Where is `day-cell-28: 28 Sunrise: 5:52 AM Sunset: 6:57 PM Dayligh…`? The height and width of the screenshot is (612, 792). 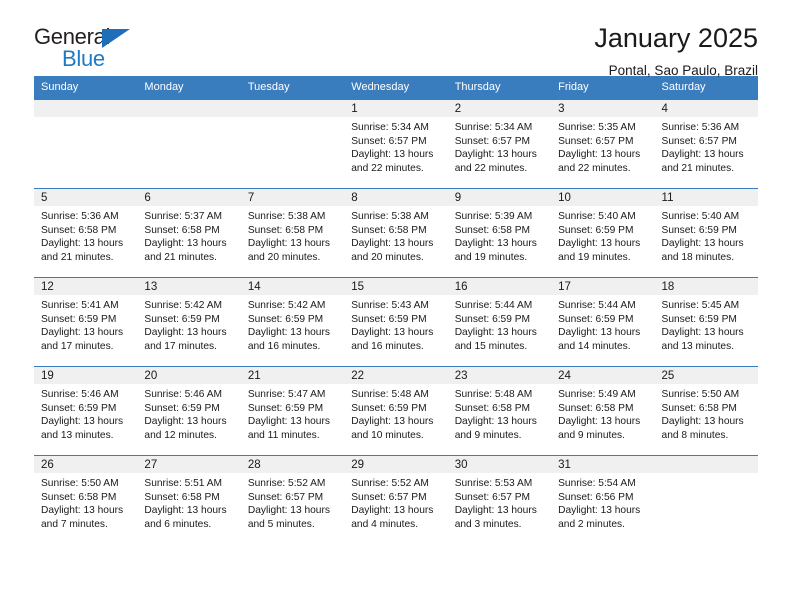 day-cell-28: 28 Sunrise: 5:52 AM Sunset: 6:57 PM Dayligh… is located at coordinates (292, 499).